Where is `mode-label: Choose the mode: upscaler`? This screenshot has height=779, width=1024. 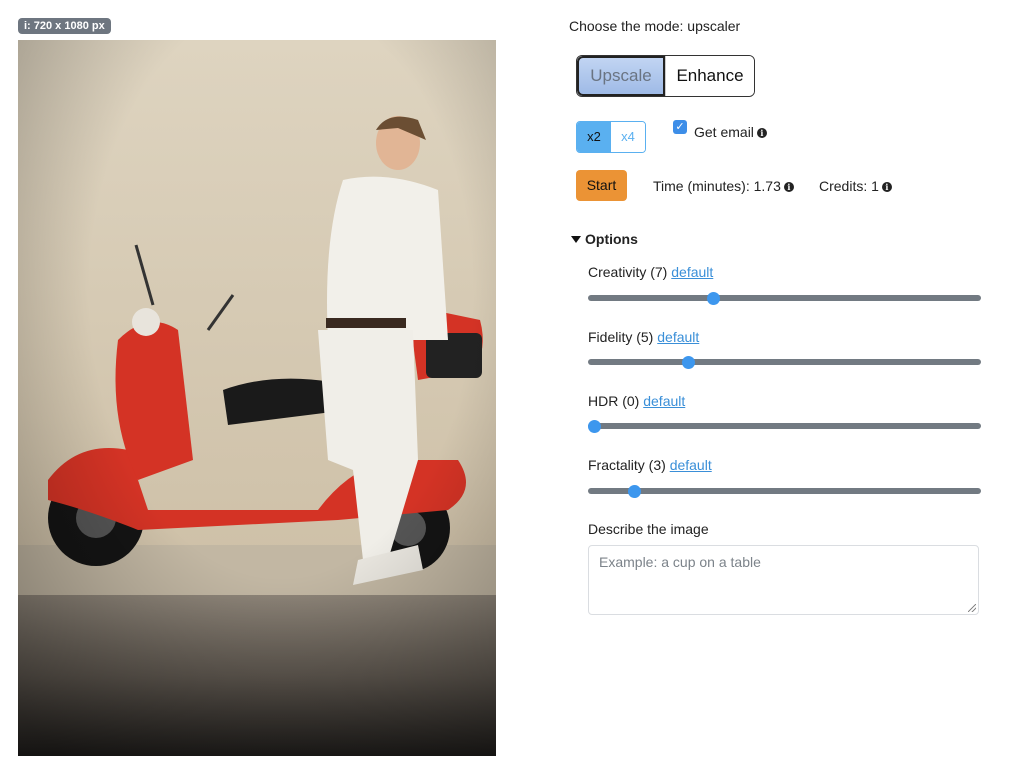 mode-label: Choose the mode: upscaler is located at coordinates (655, 26).